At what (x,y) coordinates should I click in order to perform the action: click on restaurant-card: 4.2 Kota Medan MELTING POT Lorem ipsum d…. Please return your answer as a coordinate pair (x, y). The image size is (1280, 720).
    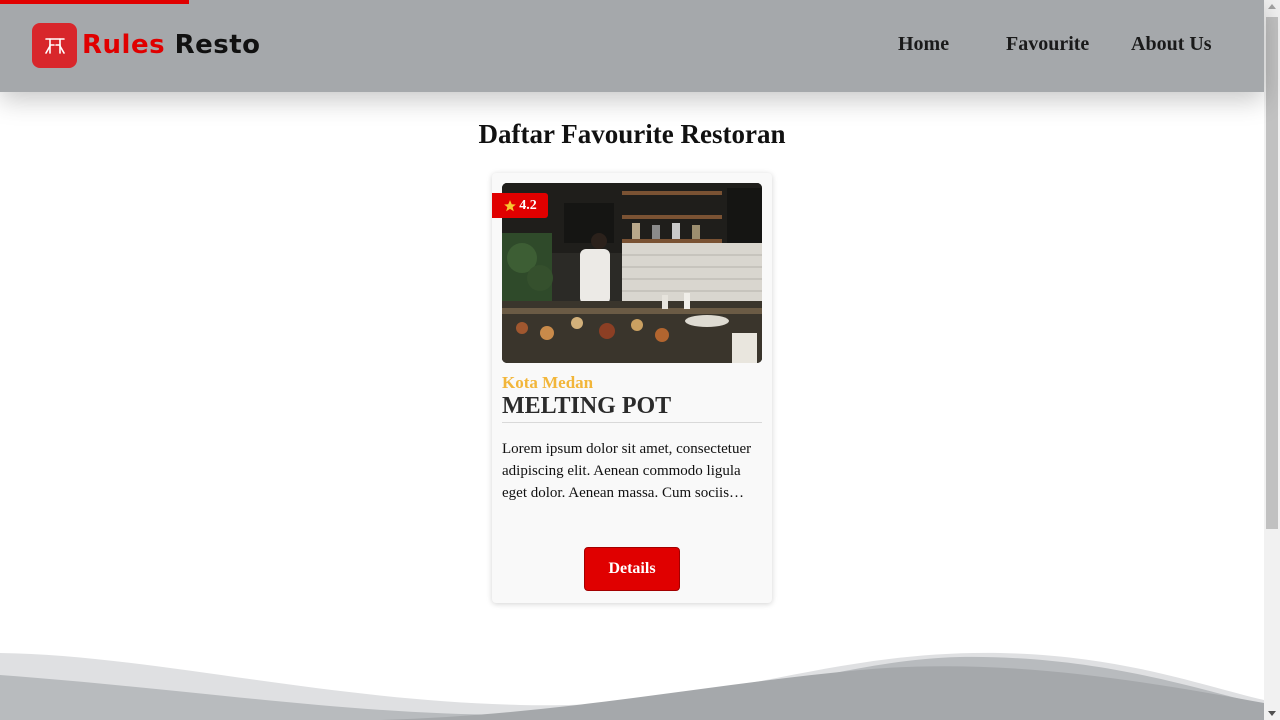
    Looking at the image, I should click on (632, 388).